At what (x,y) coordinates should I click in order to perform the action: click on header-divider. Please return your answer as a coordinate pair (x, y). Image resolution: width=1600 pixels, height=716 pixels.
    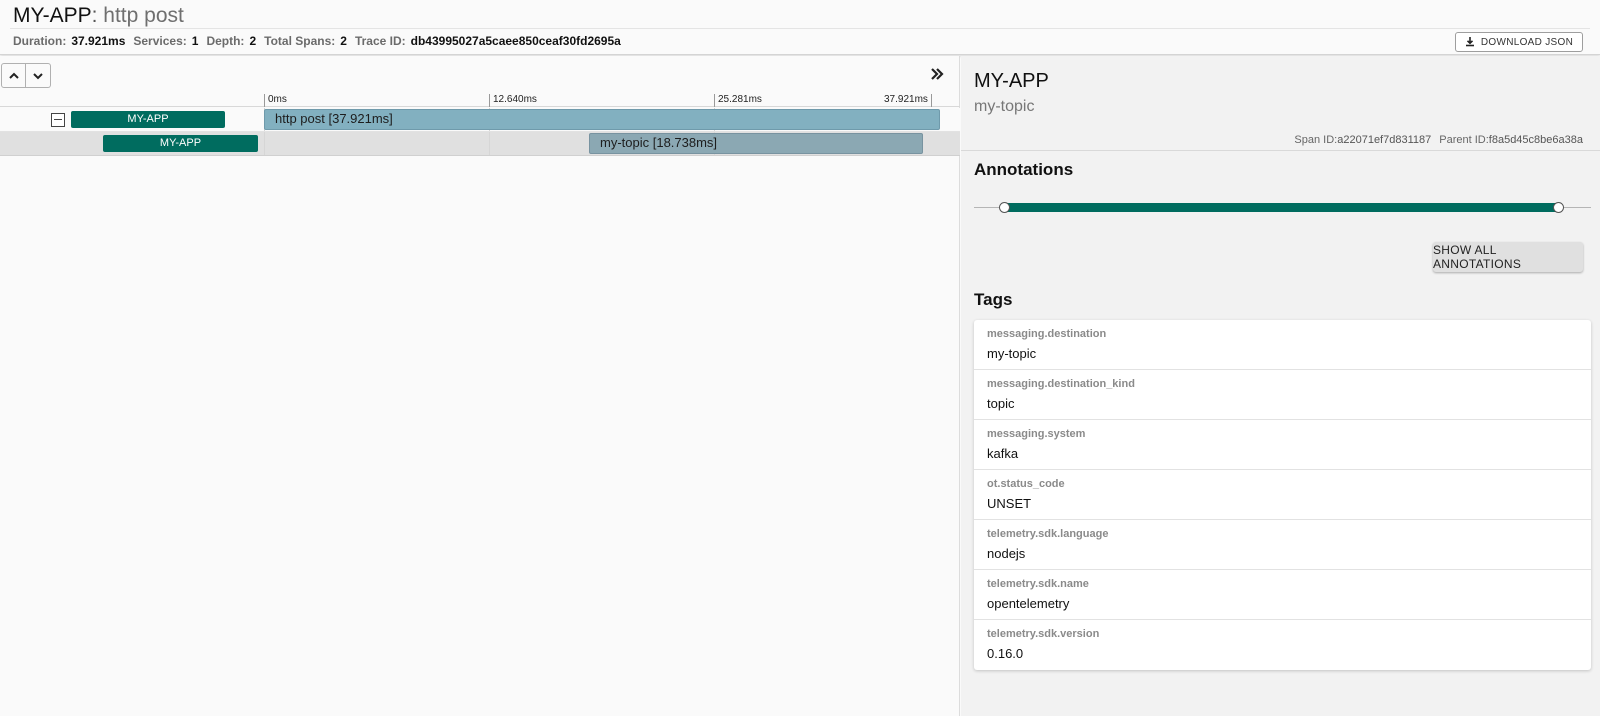
    Looking at the image, I should click on (800, 28).